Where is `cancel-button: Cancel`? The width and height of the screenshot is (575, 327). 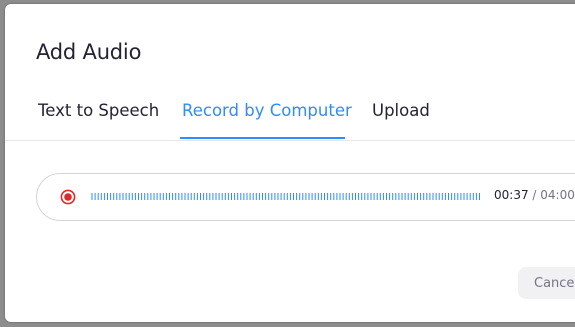 cancel-button: Cancel is located at coordinates (546, 283).